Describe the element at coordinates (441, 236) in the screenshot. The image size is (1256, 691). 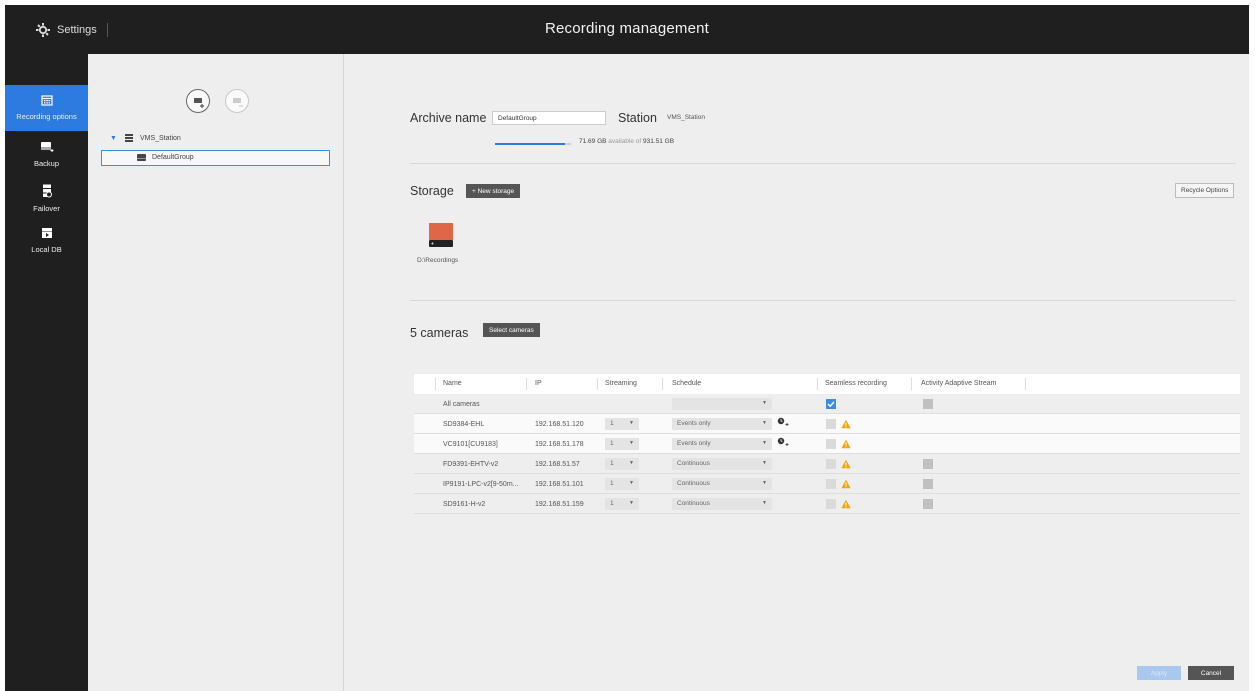
I see `storage-drive-tile` at that location.